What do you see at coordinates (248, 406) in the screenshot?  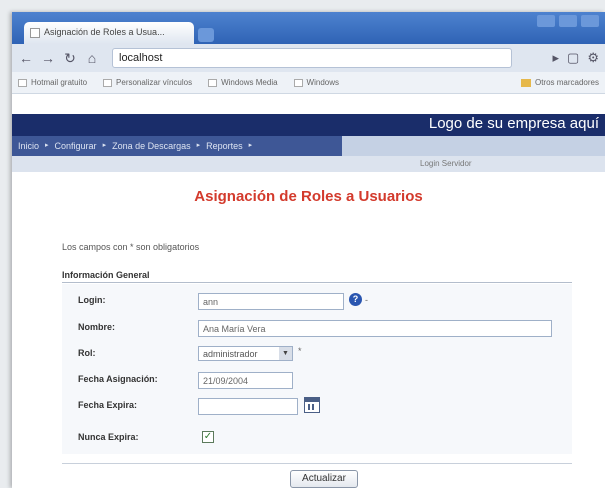 I see `fecha-expira-input` at bounding box center [248, 406].